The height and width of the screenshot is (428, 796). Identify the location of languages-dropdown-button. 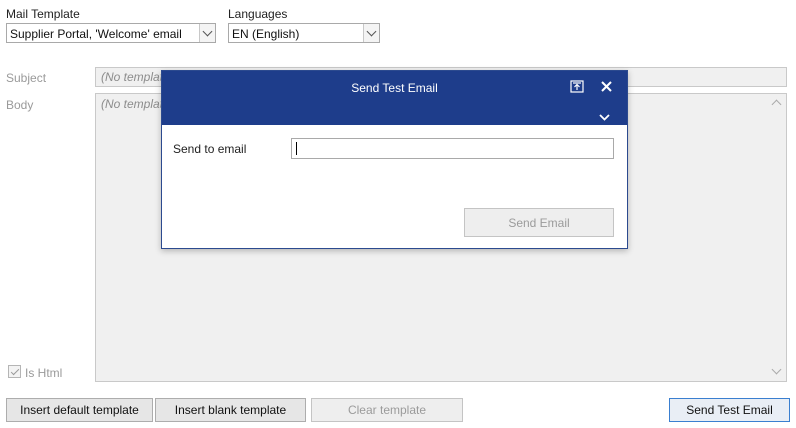
(371, 33).